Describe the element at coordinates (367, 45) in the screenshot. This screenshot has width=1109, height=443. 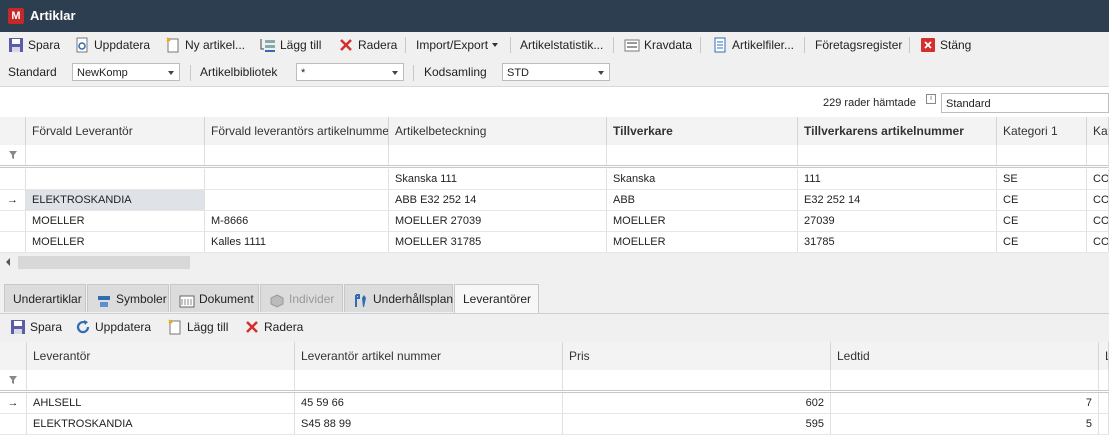
I see `delete-button: Radera` at that location.